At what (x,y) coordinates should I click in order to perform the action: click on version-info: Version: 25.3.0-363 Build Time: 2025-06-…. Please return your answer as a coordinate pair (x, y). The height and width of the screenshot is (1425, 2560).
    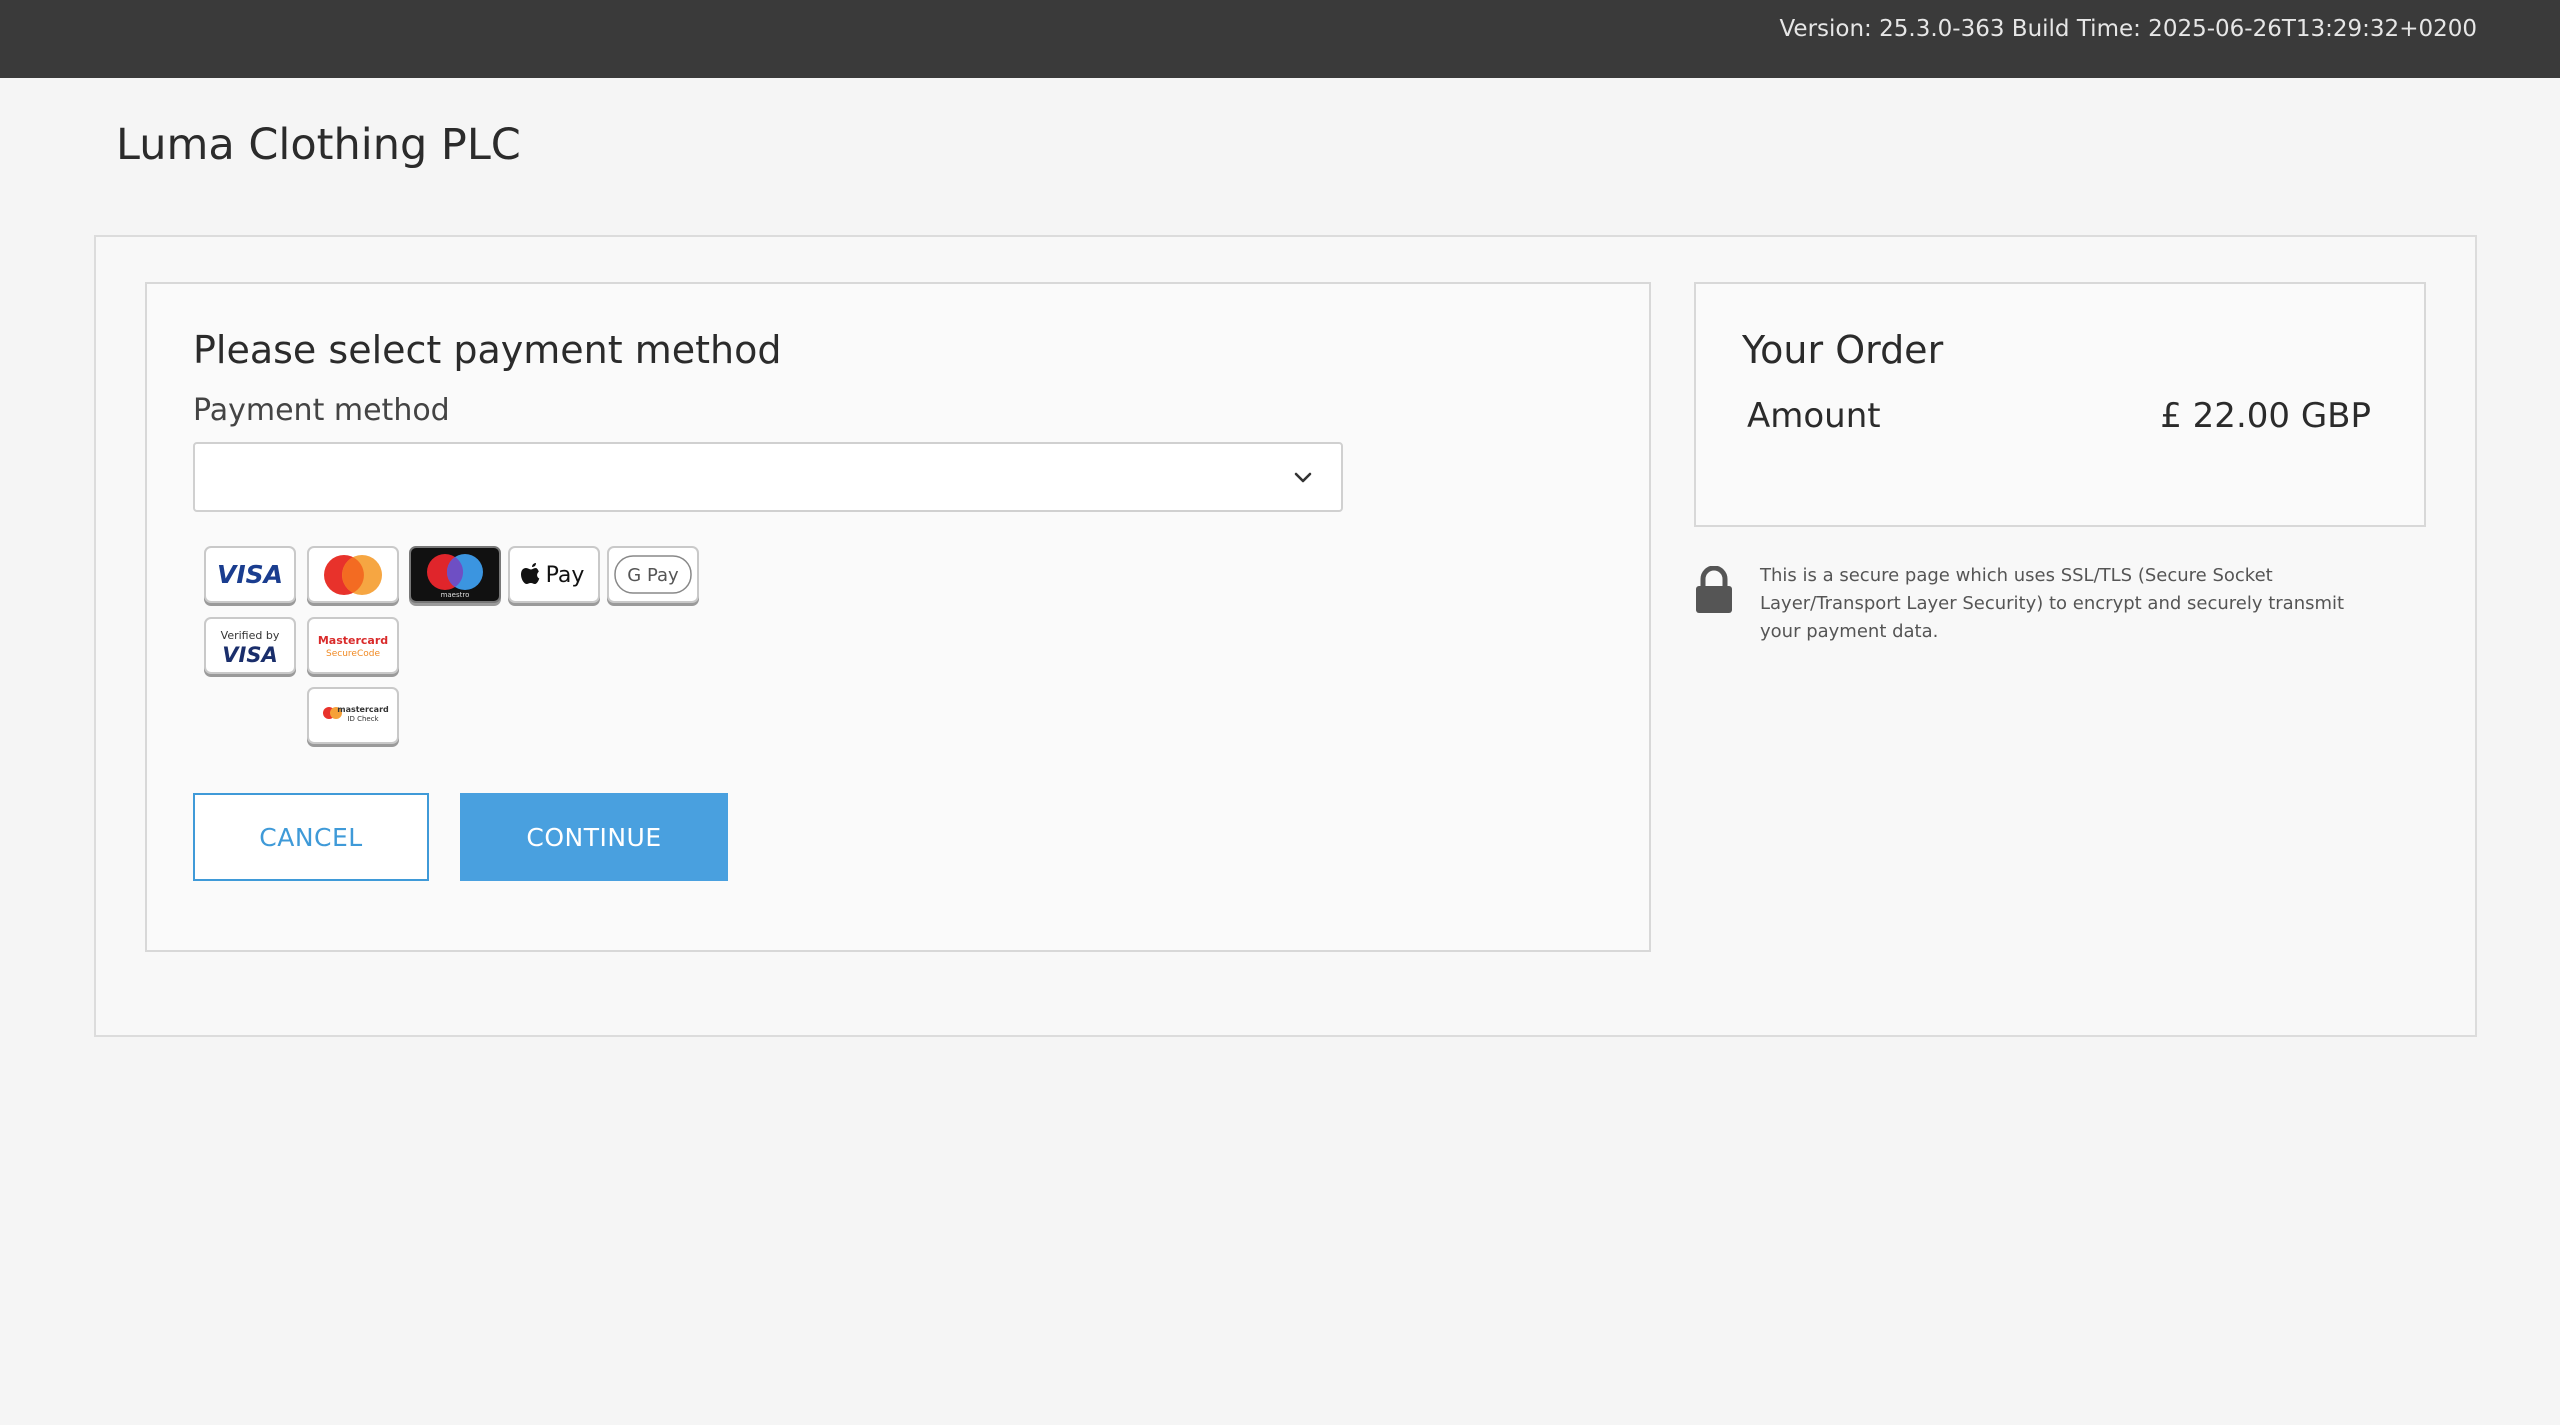
    Looking at the image, I should click on (2128, 29).